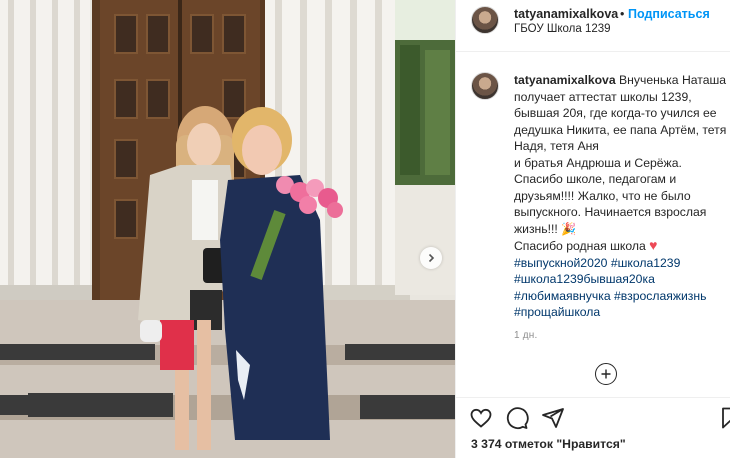 Image resolution: width=730 pixels, height=458 pixels. Describe the element at coordinates (673, 80) in the screenshot. I see `caption-text: Внученька Наташа` at that location.